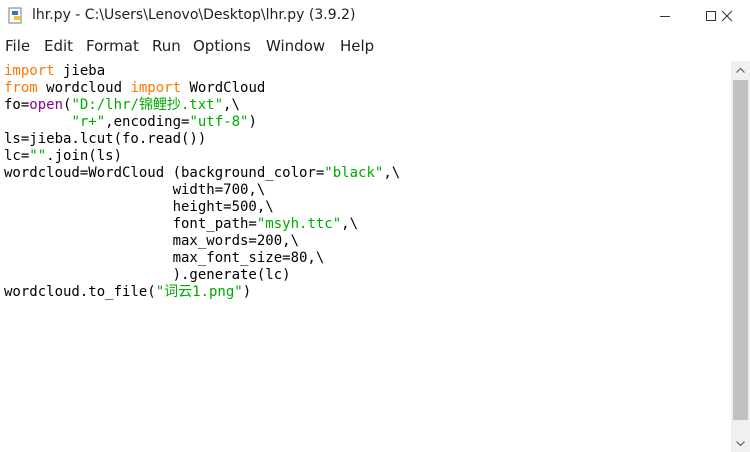 This screenshot has width=750, height=452. What do you see at coordinates (740, 250) in the screenshot?
I see `scroll-thumb` at bounding box center [740, 250].